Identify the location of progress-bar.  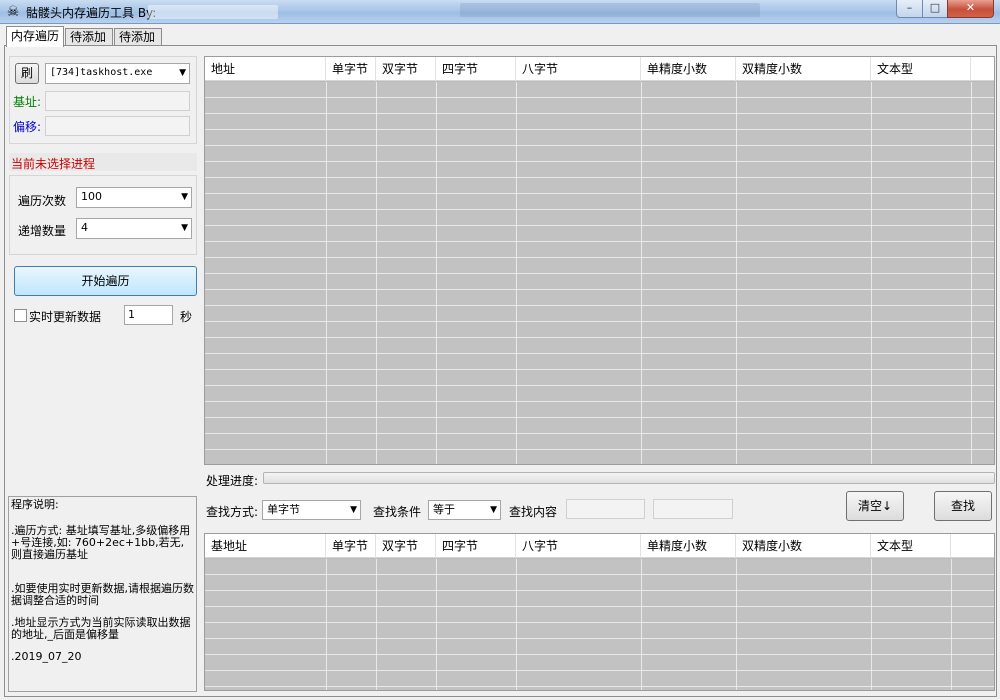
(629, 478).